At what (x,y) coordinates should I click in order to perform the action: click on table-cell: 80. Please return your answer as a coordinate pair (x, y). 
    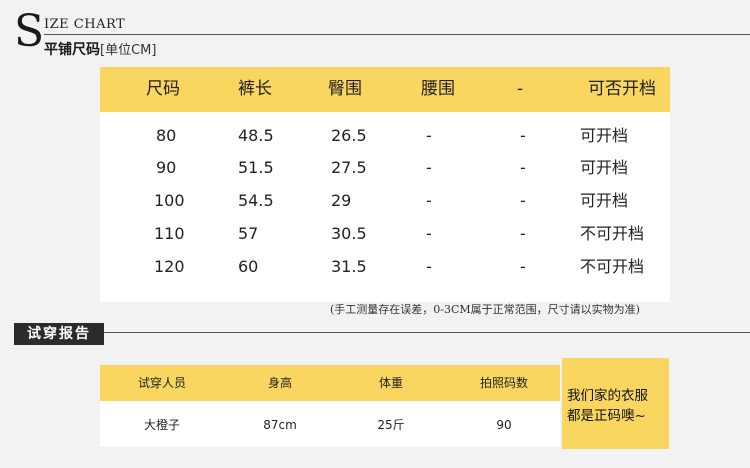
    Looking at the image, I should click on (166, 135).